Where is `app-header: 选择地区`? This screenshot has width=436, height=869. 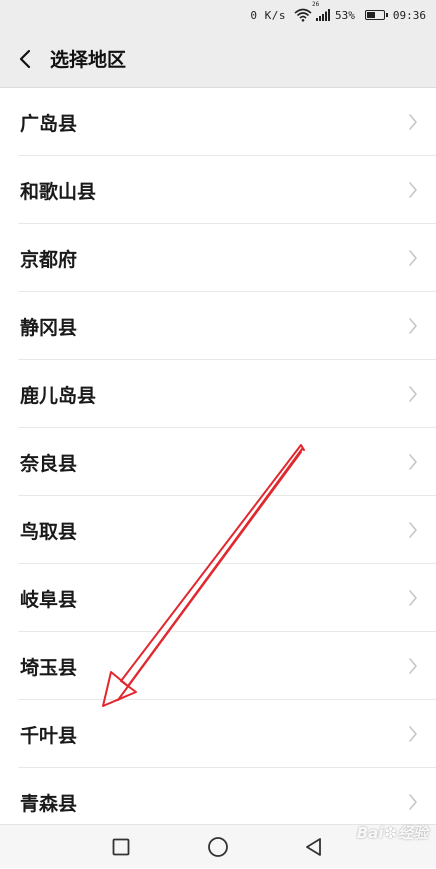
app-header: 选择地区 is located at coordinates (218, 59).